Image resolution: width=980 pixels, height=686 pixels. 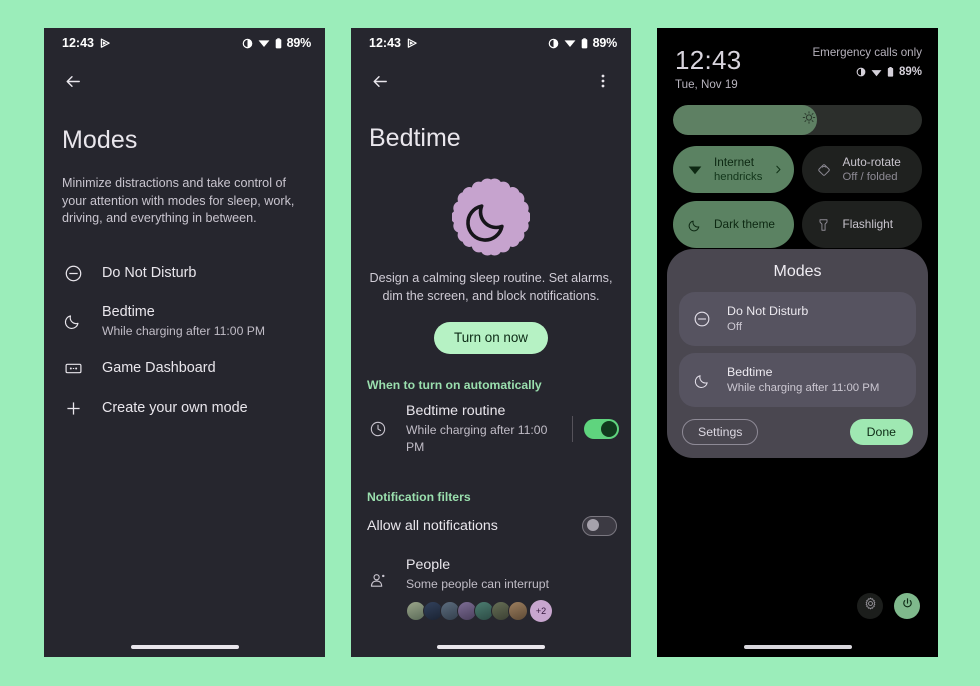 I want to click on mode-item-bedtime: Bedtime While charging after 11:00 PM, so click(x=184, y=321).